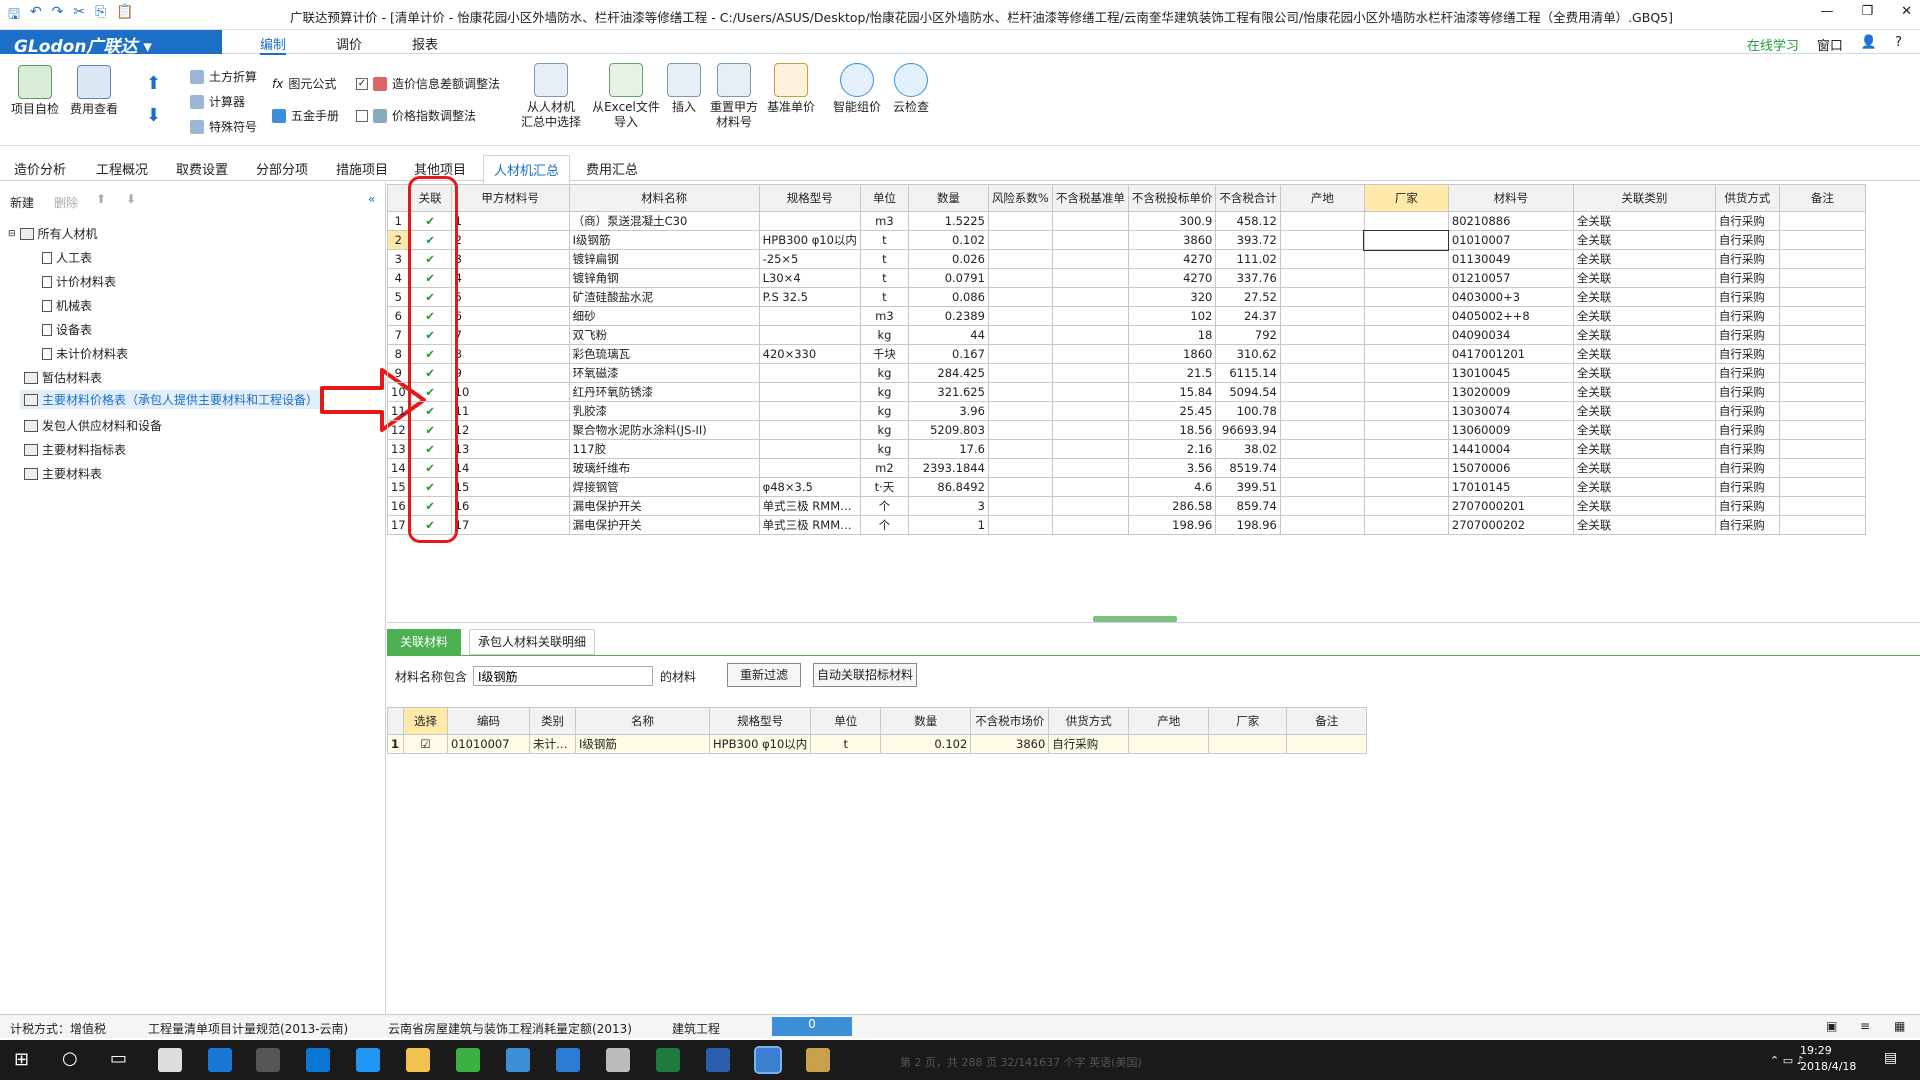 Image resolution: width=1920 pixels, height=1080 pixels. What do you see at coordinates (268, 1060) in the screenshot?
I see `store-icon` at bounding box center [268, 1060].